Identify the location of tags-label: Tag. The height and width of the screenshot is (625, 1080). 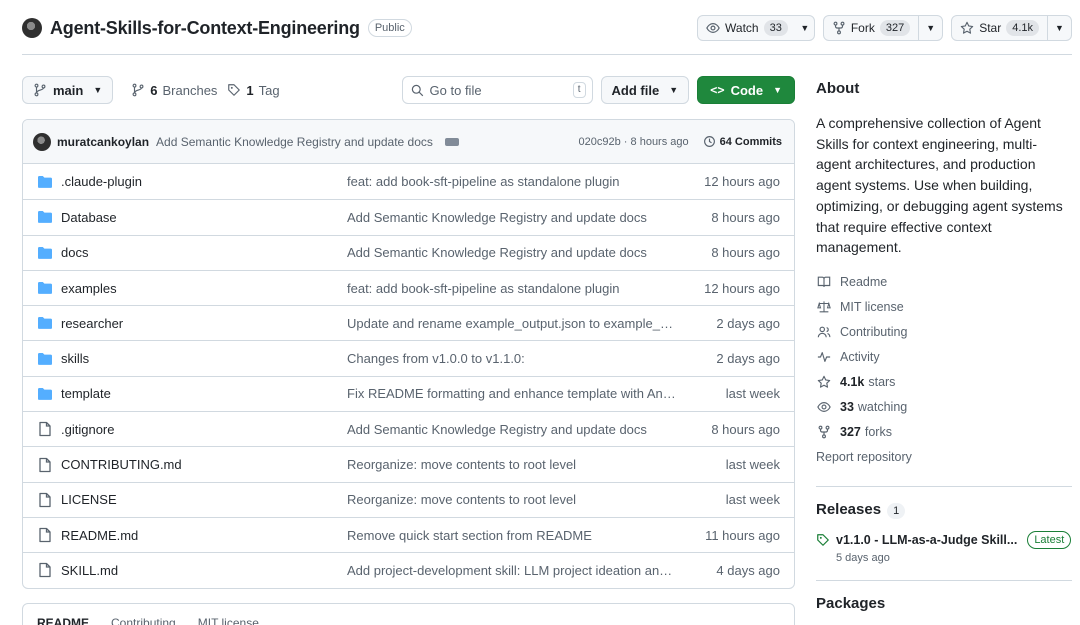
(269, 90).